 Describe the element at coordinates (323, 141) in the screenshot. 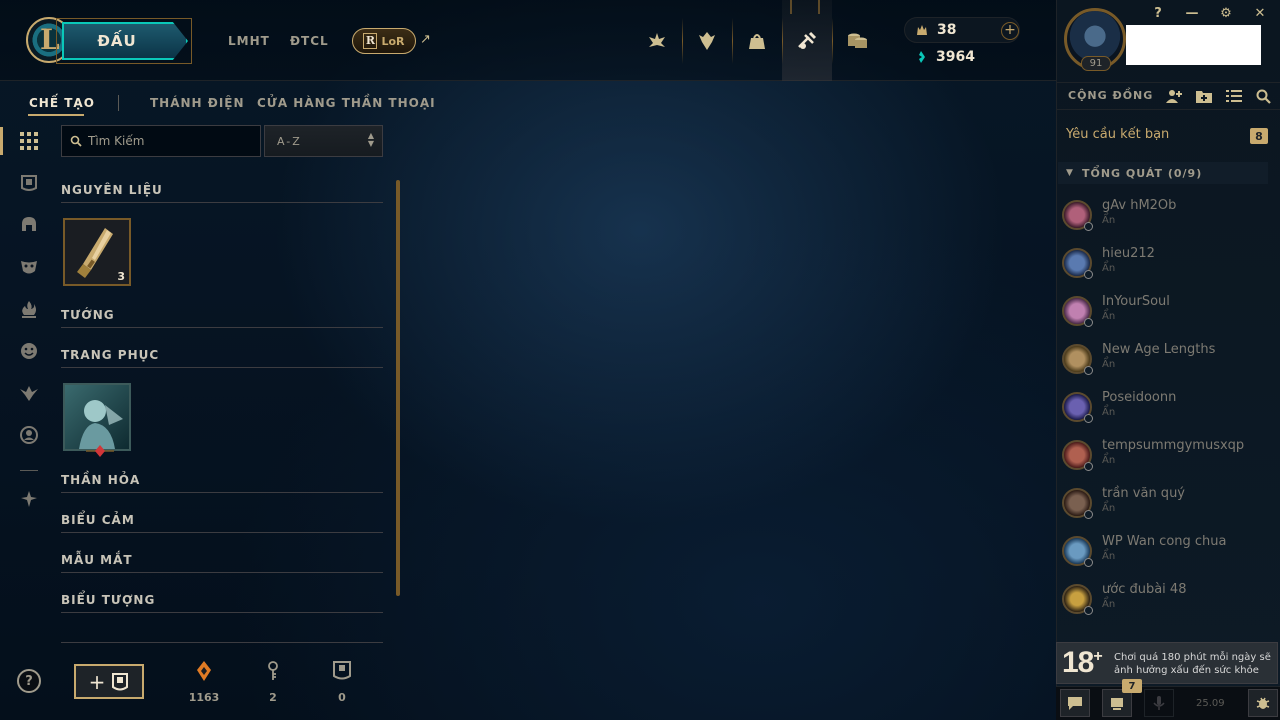

I see `sort-dropdown: A-Z ▲ ▼` at that location.